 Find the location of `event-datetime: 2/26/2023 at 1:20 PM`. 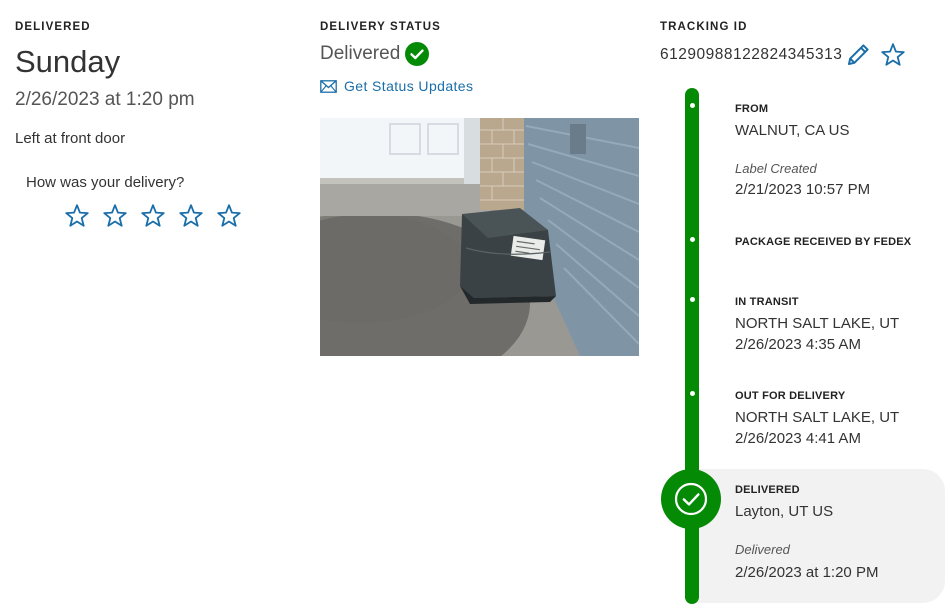

event-datetime: 2/26/2023 at 1:20 PM is located at coordinates (807, 572).